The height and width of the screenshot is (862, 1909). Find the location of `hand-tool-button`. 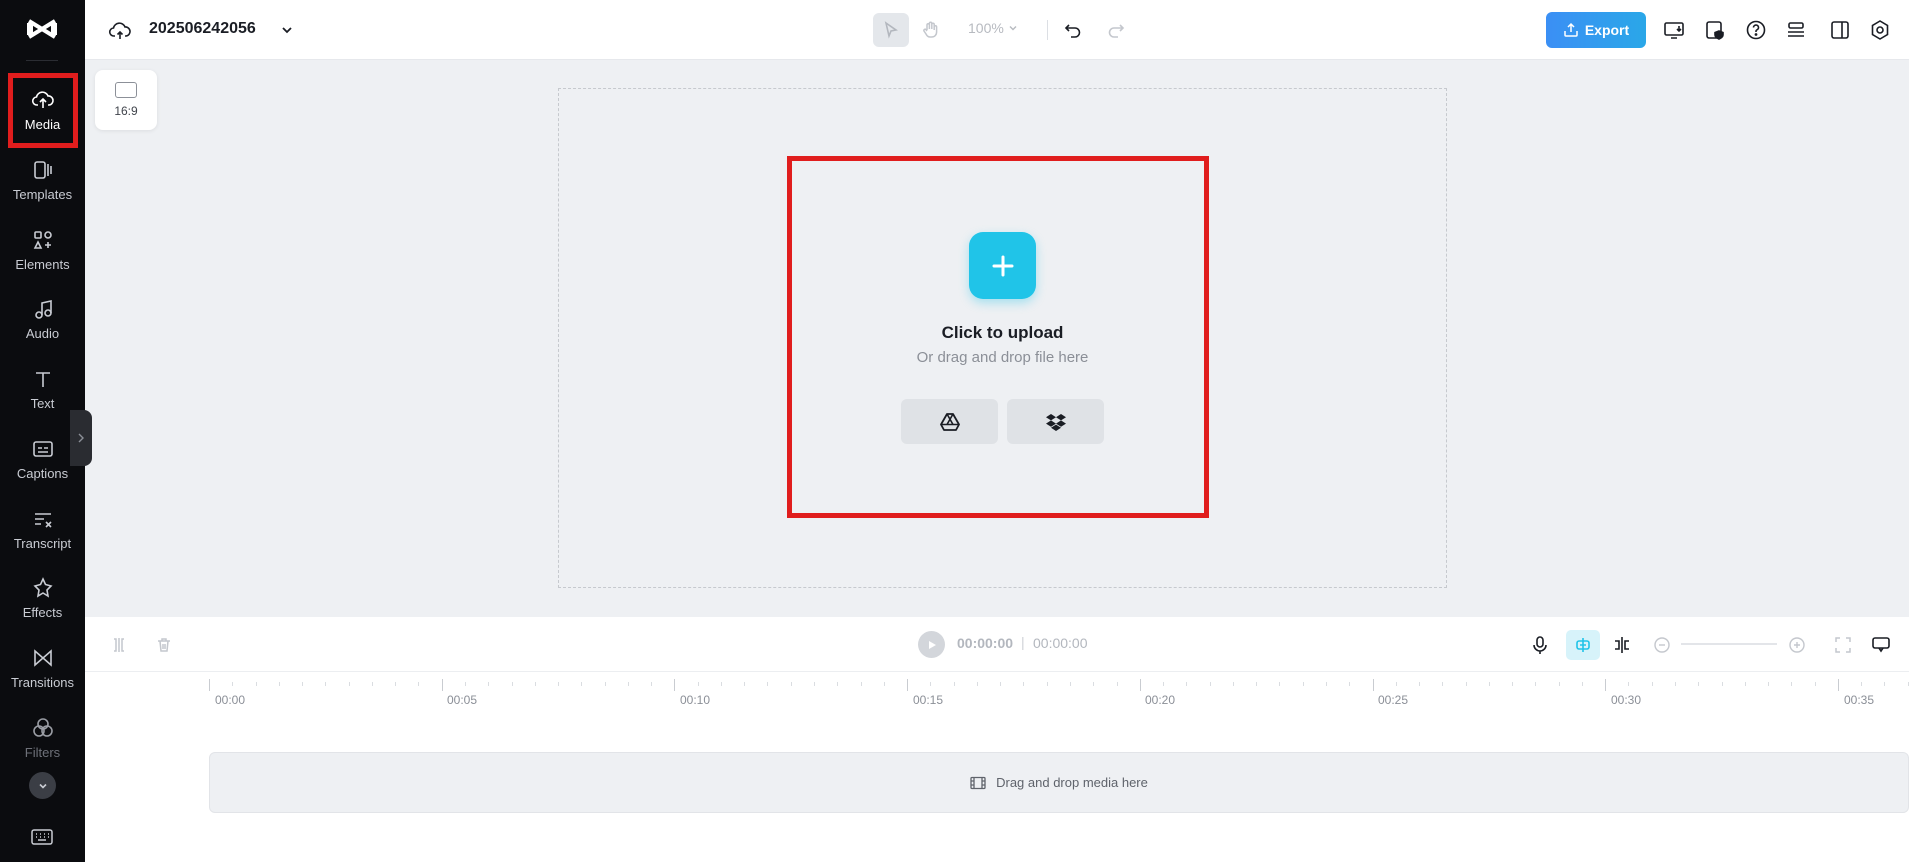

hand-tool-button is located at coordinates (931, 30).